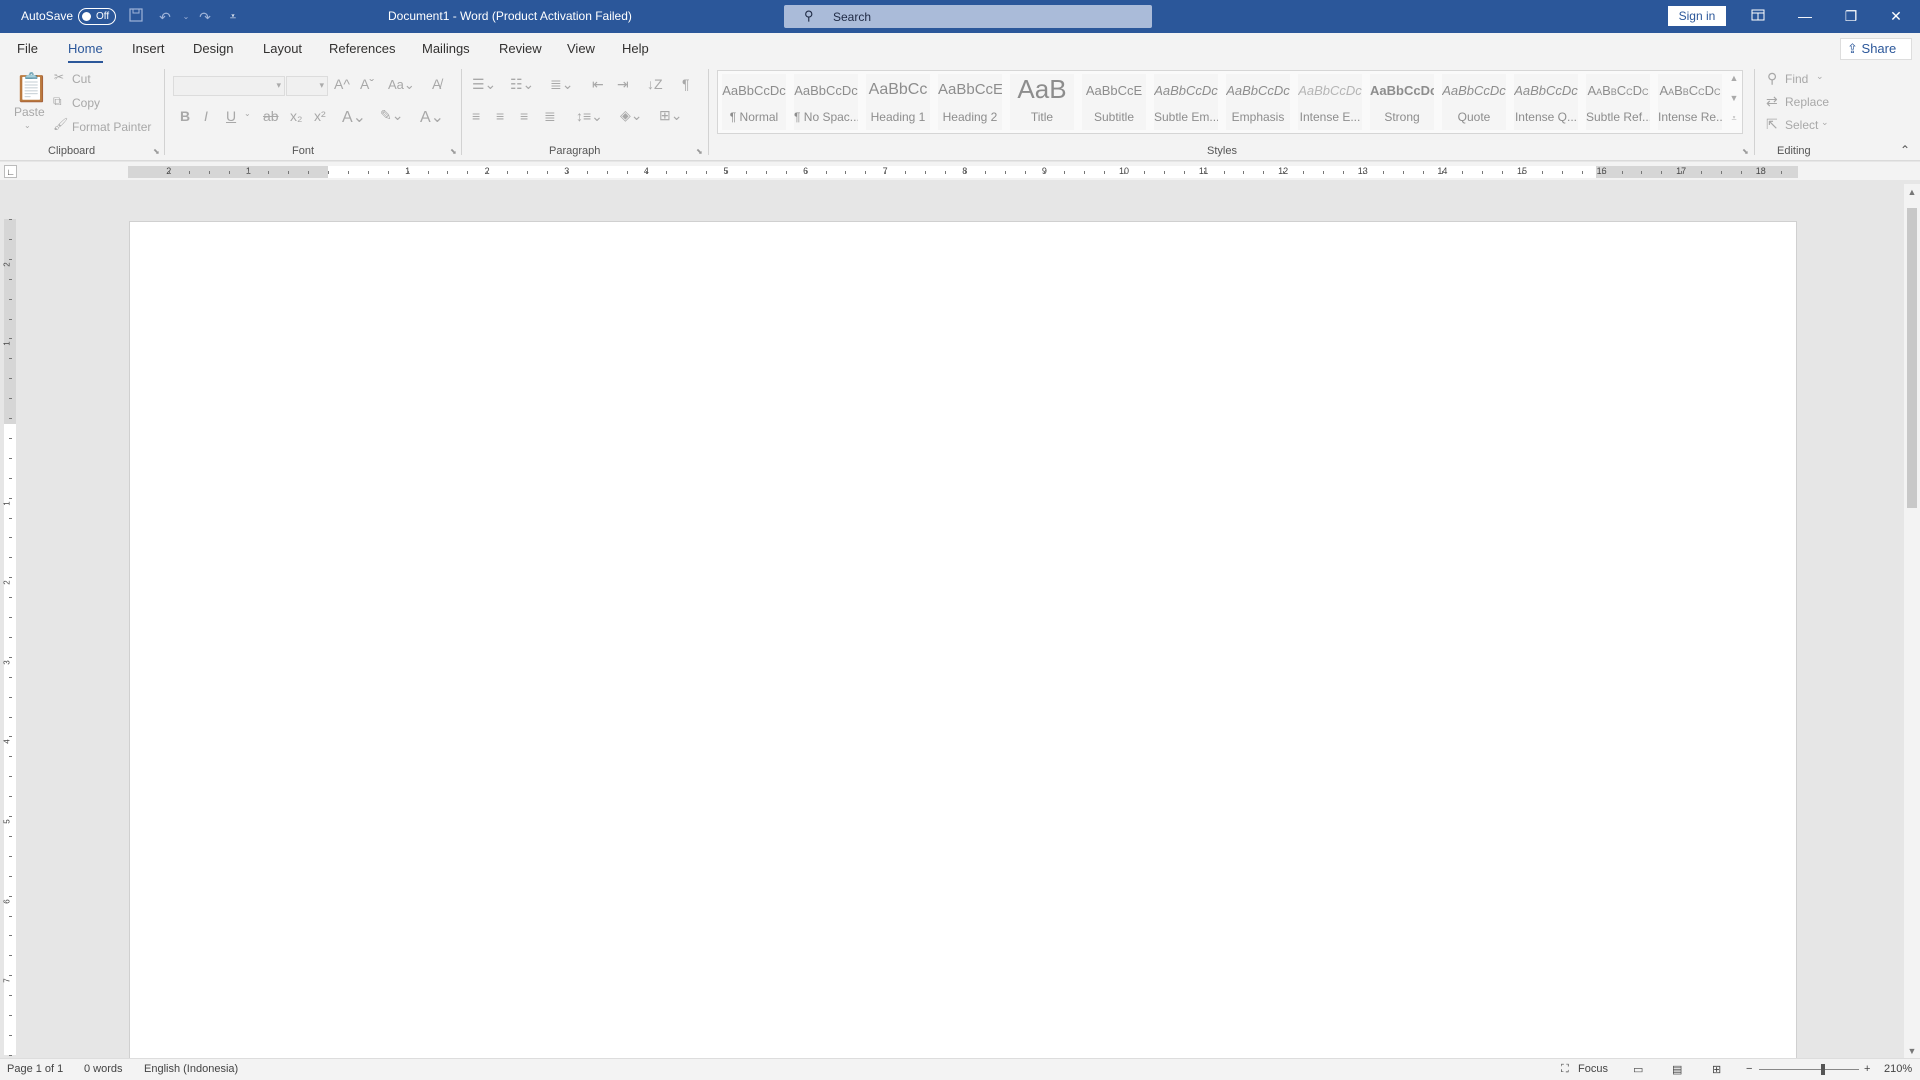 The image size is (1920, 1080). What do you see at coordinates (623, 84) in the screenshot?
I see `increase-indent-icon: ⇥` at bounding box center [623, 84].